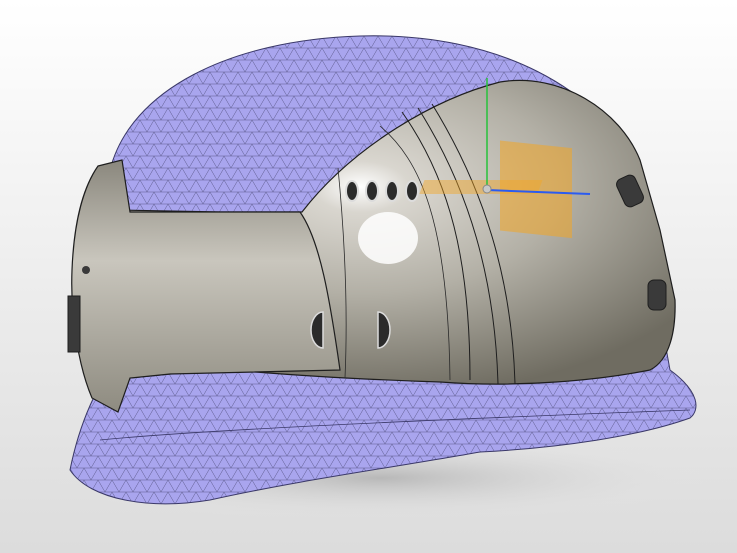 This screenshot has width=737, height=553. What do you see at coordinates (657, 295) in the screenshot?
I see `side-slot` at bounding box center [657, 295].